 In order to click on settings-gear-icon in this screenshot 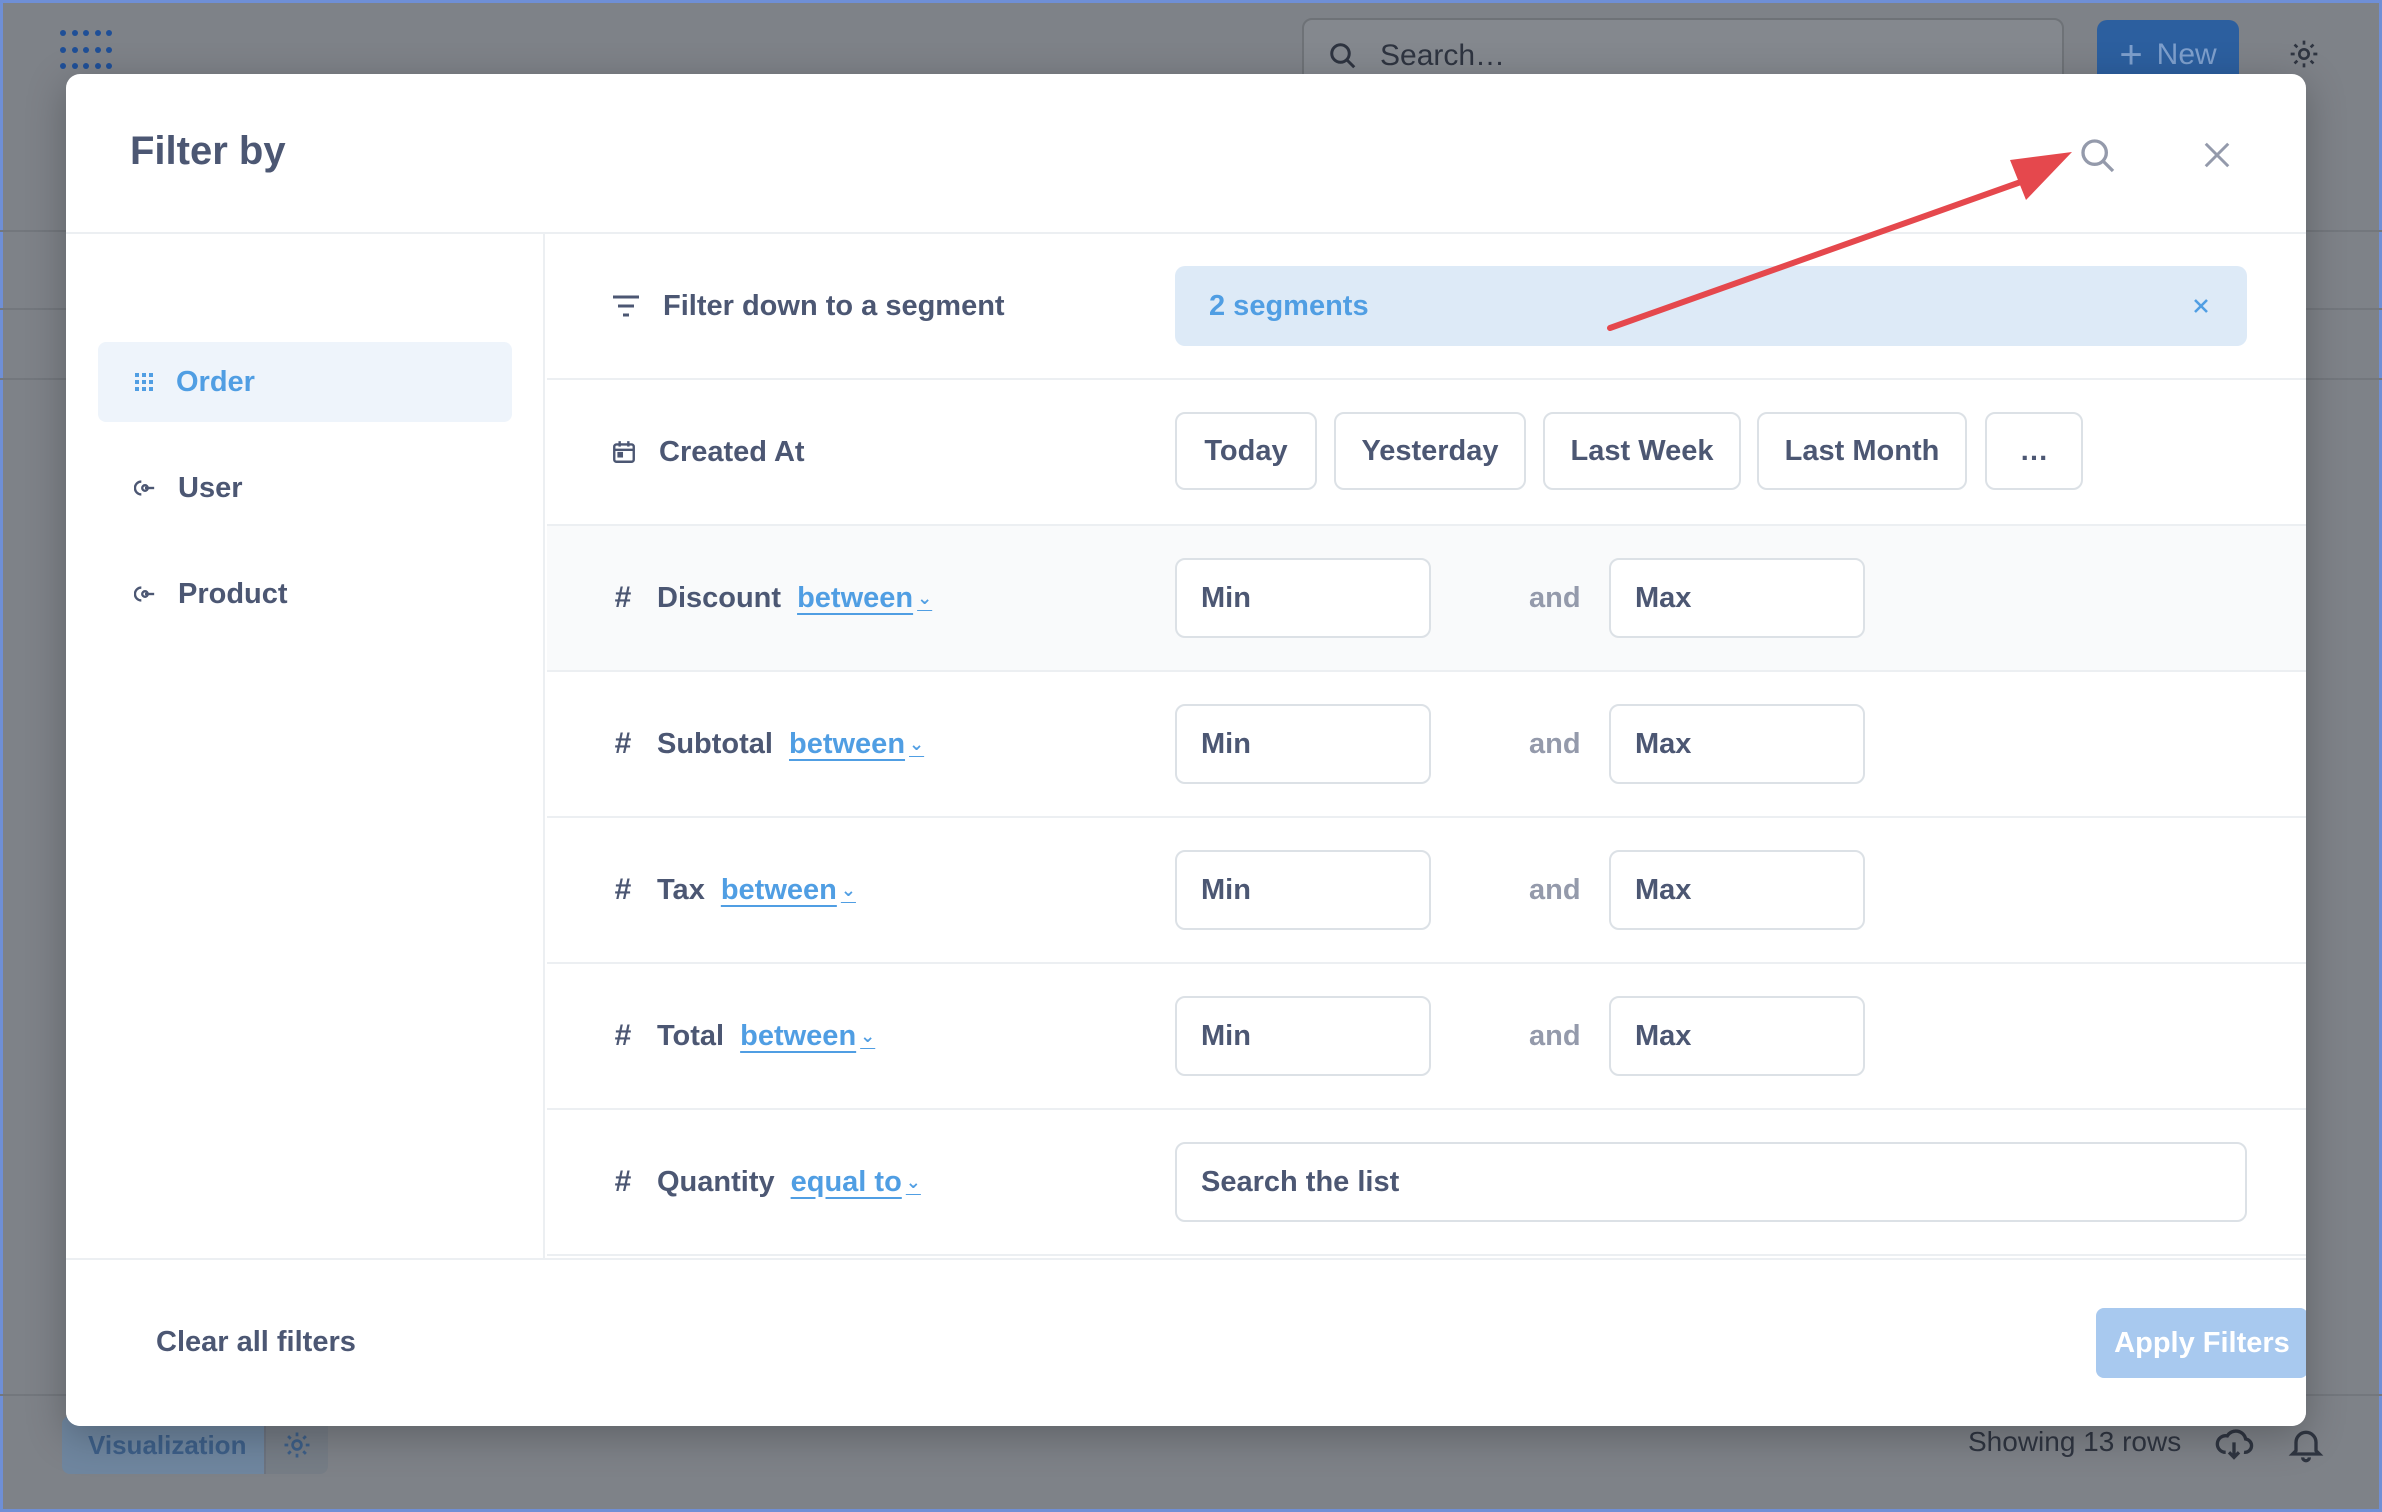, I will do `click(2304, 54)`.